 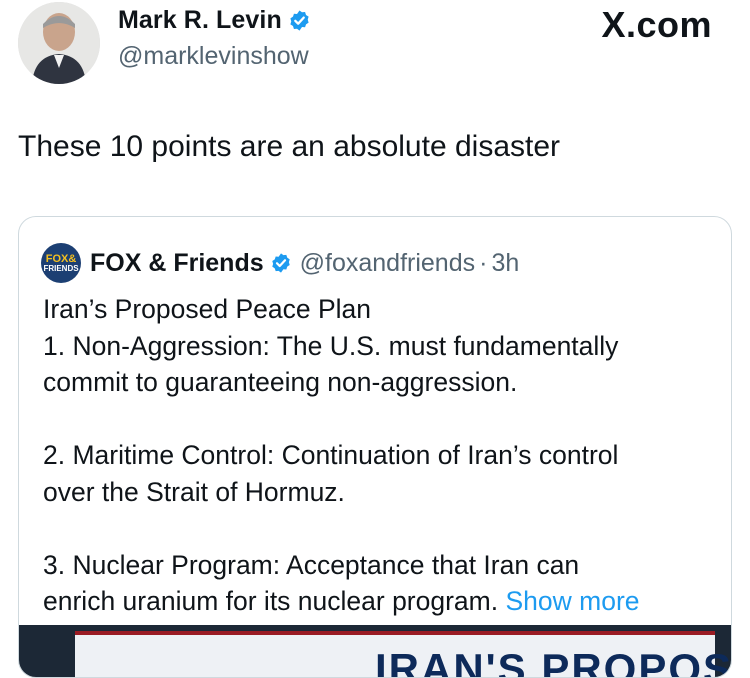 I want to click on author-name: Mark R. Levin, so click(x=200, y=20).